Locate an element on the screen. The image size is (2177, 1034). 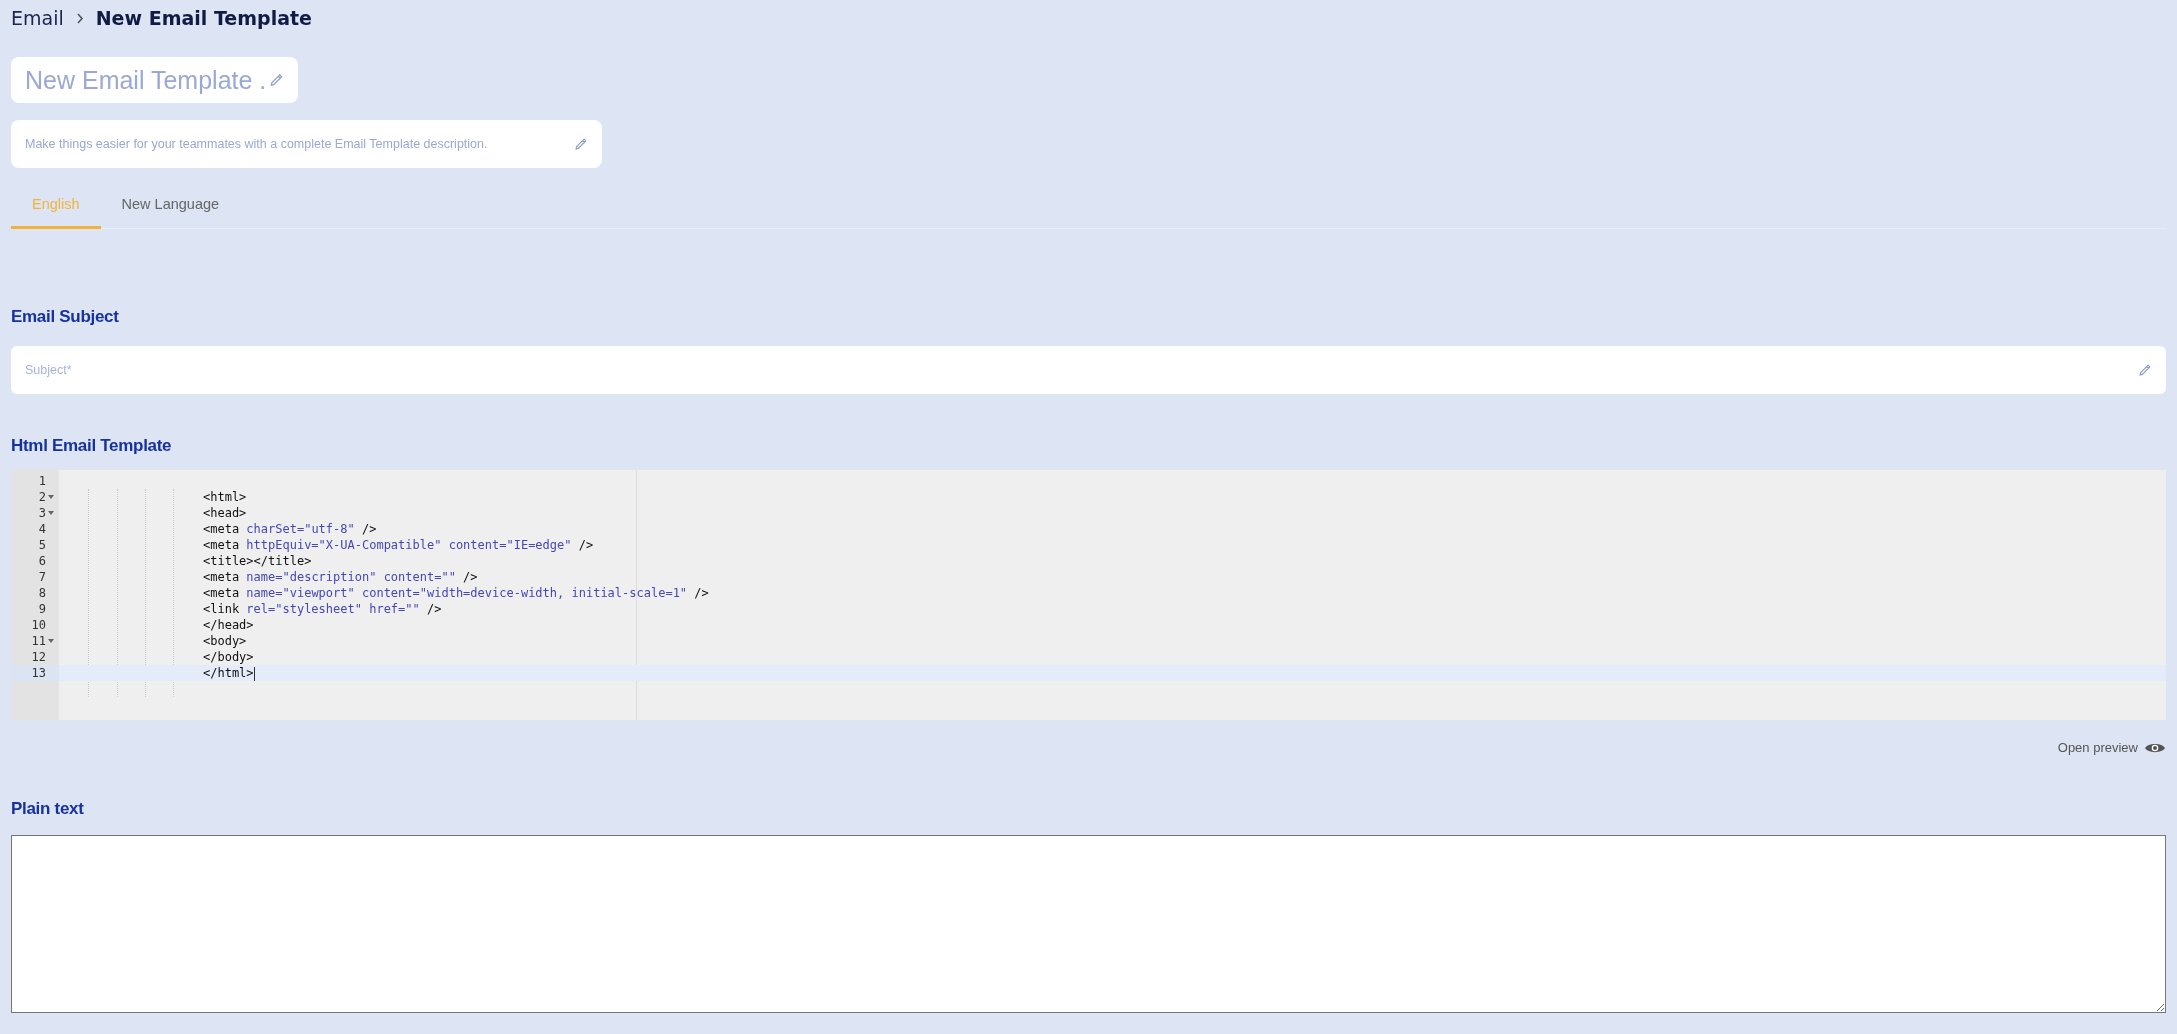
section-heading: Plain text is located at coordinates (48, 809).